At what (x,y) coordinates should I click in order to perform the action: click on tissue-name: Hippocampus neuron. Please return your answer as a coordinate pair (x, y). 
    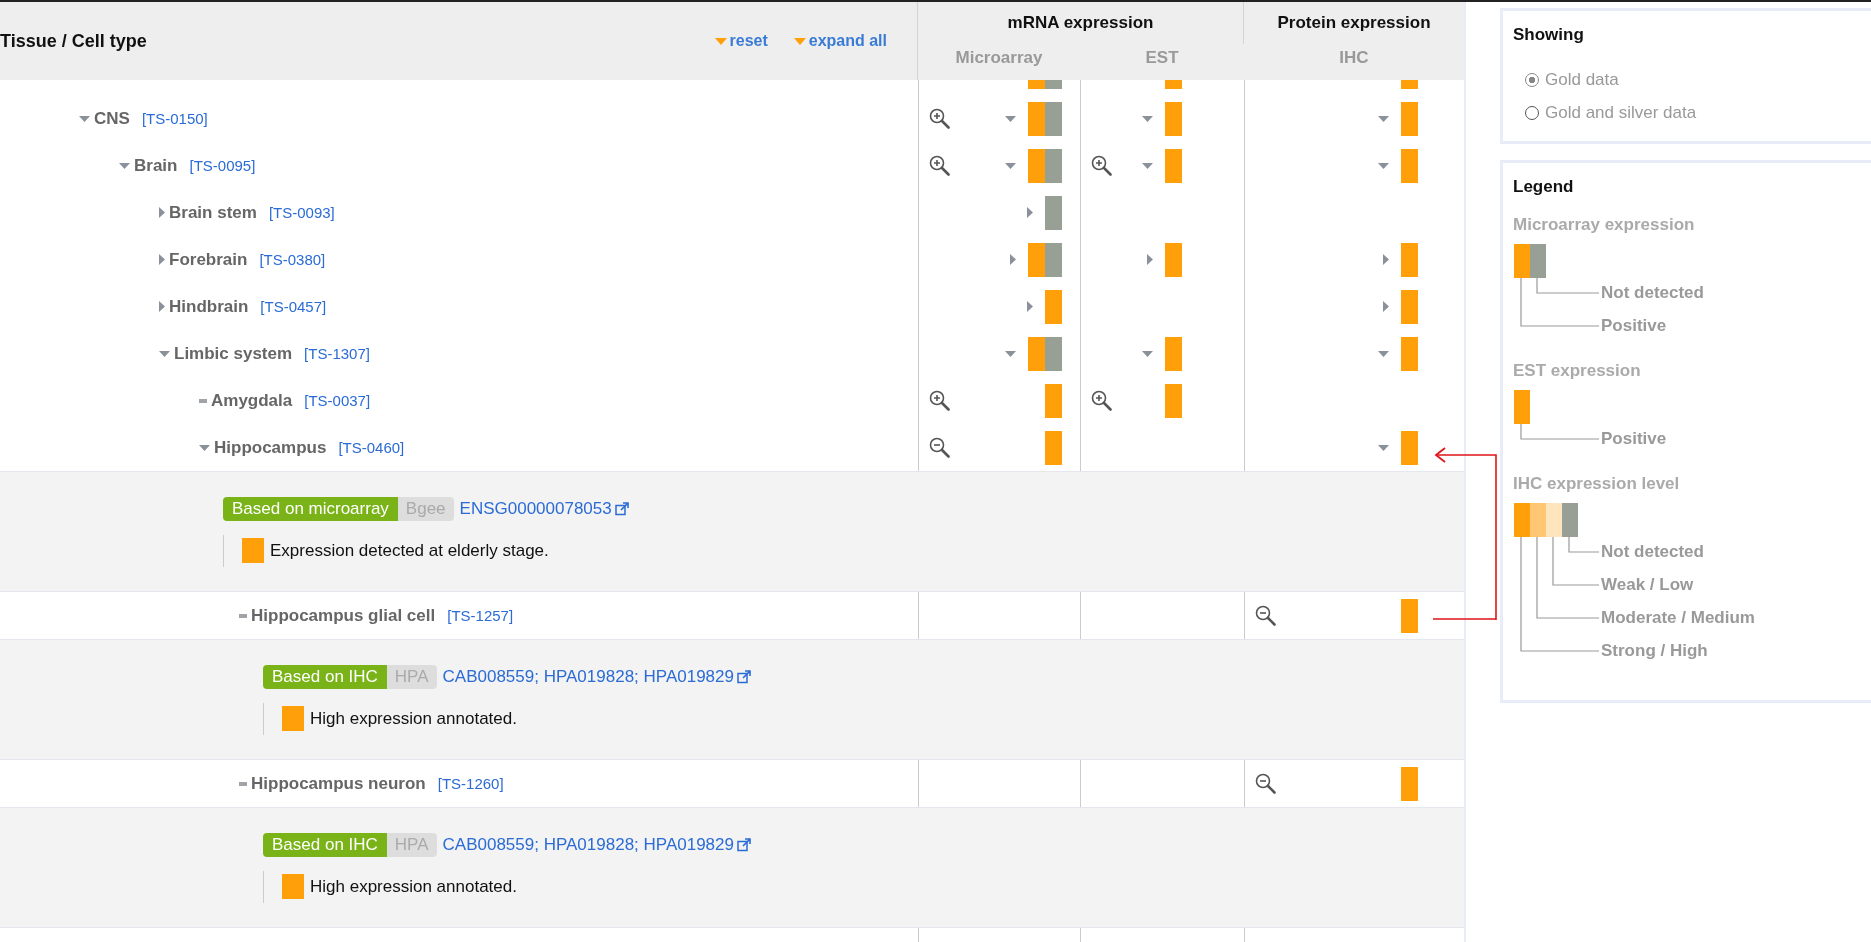
    Looking at the image, I should click on (338, 783).